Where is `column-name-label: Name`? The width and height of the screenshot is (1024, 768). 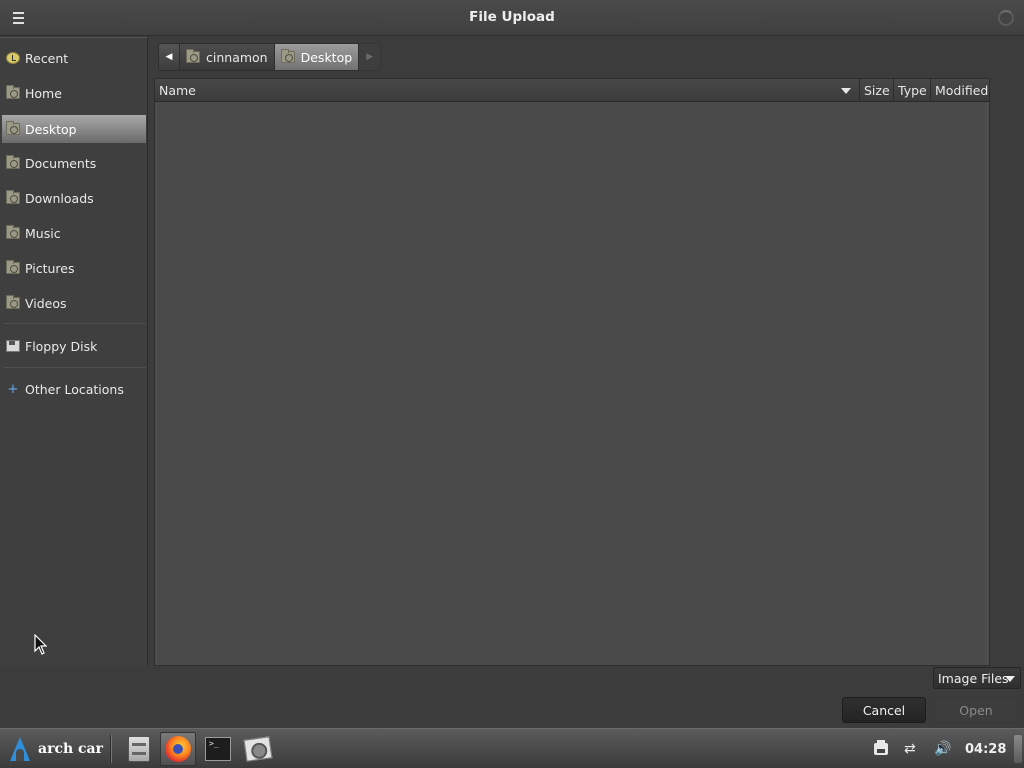
column-name-label: Name is located at coordinates (177, 90).